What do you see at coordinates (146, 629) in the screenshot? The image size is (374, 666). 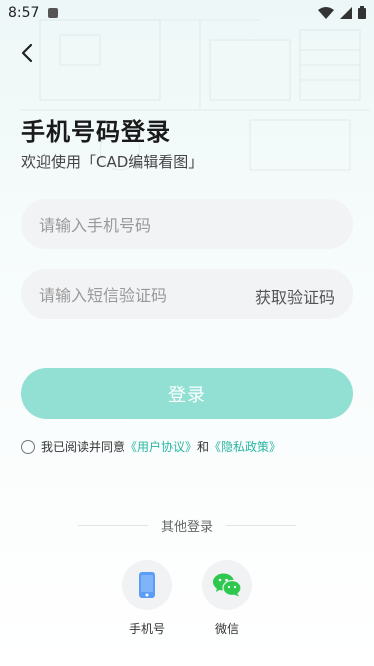 I see `phone-login-label: 手机号` at bounding box center [146, 629].